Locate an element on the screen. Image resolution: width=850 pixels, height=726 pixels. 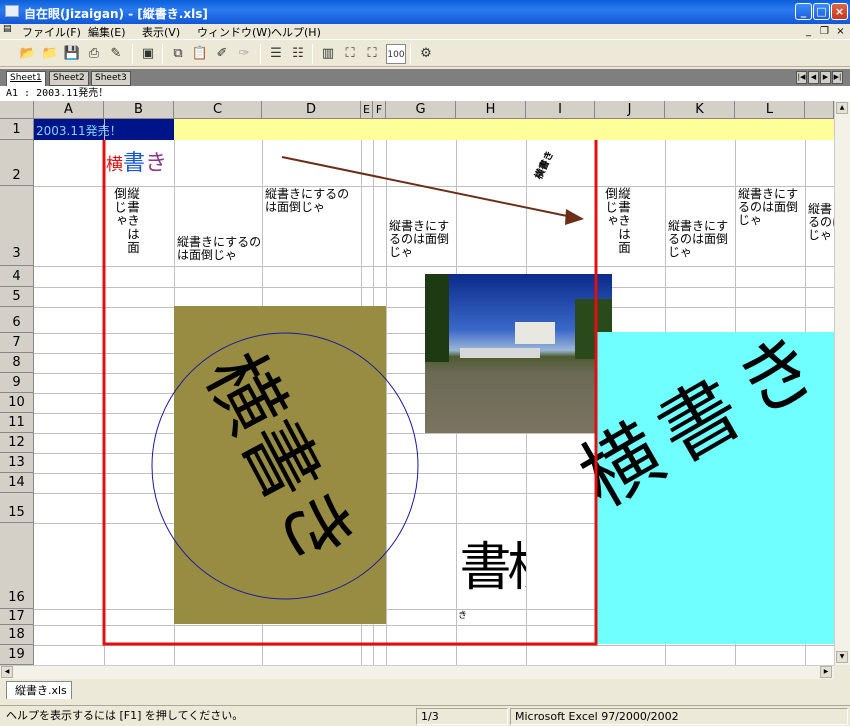
menu-help: ヘルプ(H) is located at coordinates (296, 32).